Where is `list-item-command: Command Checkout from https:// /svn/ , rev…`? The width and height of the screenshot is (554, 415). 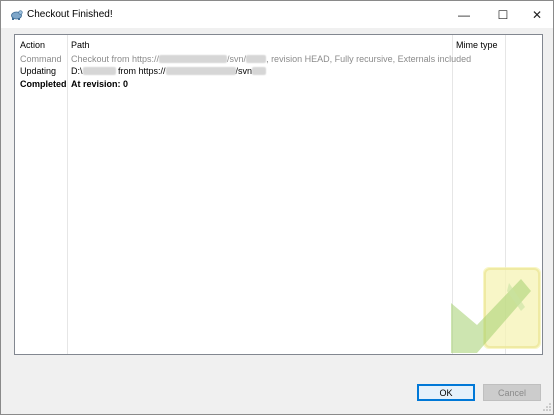
list-item-command: Command Checkout from https:// /svn/ , rev… is located at coordinates (278, 60).